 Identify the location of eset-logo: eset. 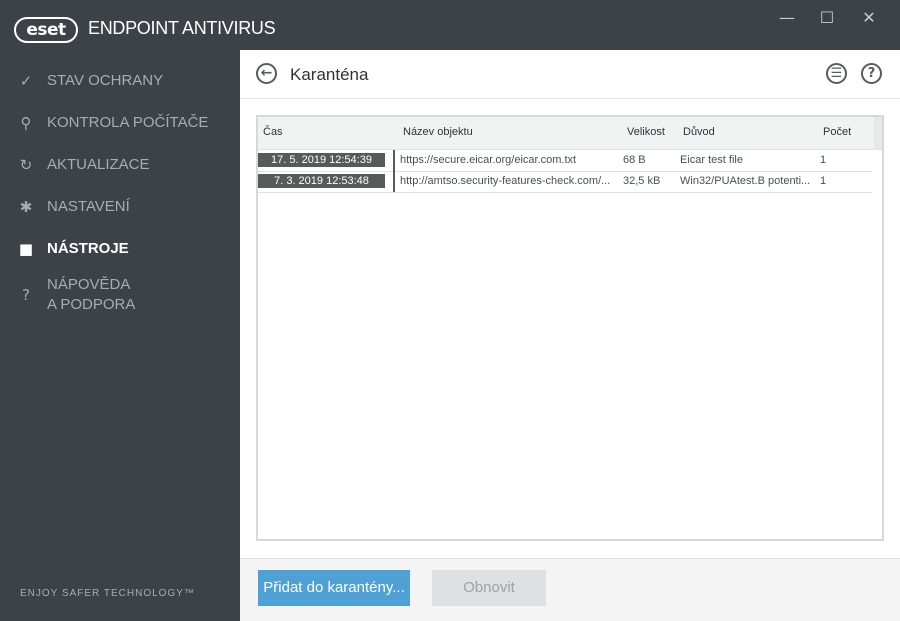
(46, 30).